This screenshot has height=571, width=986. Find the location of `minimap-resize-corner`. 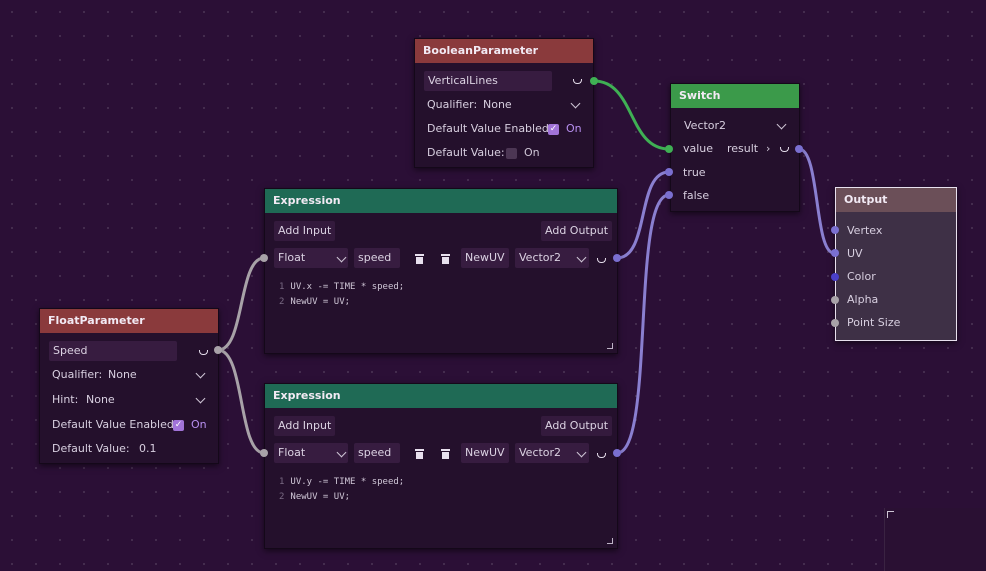

minimap-resize-corner is located at coordinates (890, 514).